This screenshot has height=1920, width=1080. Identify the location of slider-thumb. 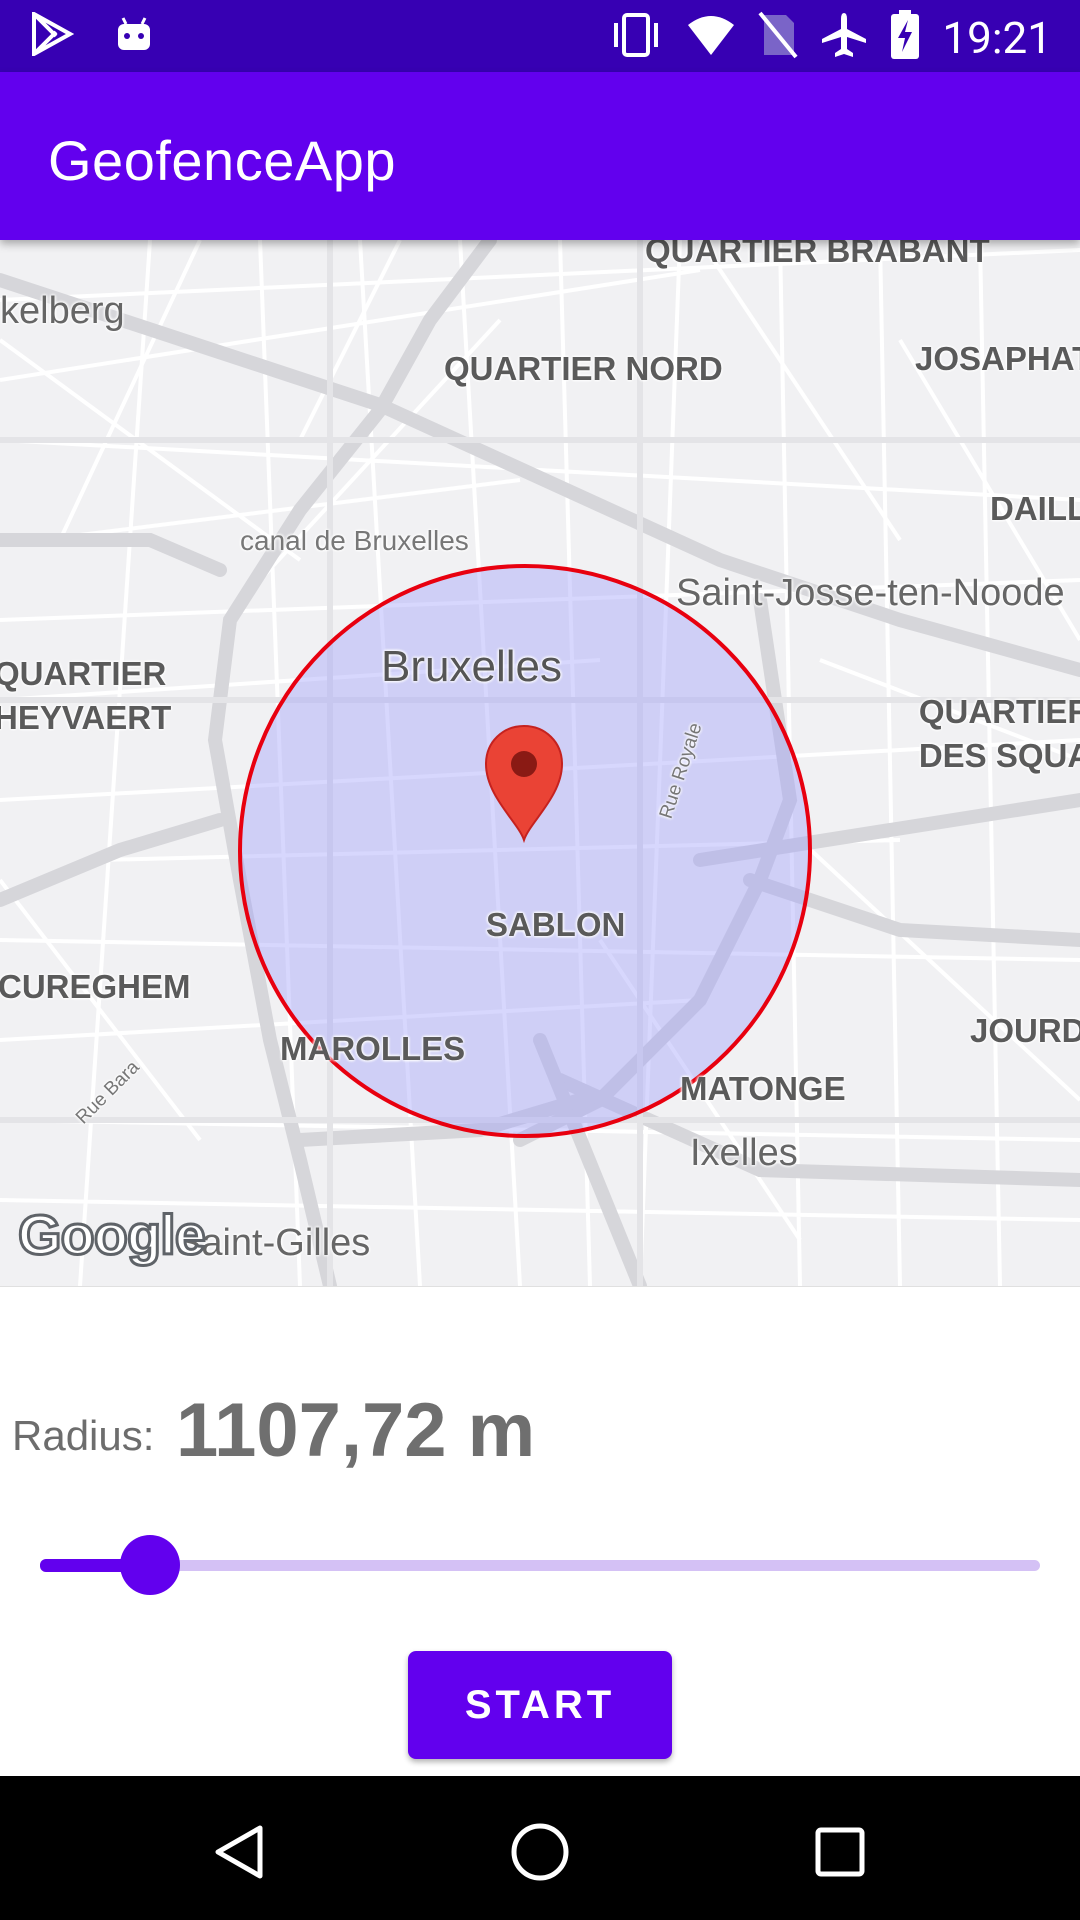
(150, 1565).